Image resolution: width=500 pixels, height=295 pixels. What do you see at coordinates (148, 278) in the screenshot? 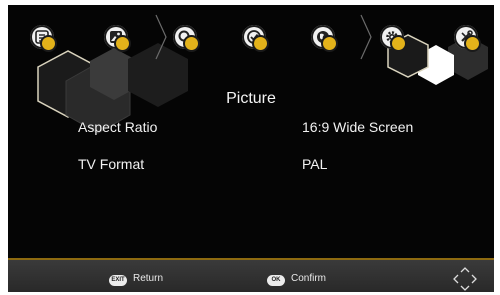
I see `return-hint: Return` at bounding box center [148, 278].